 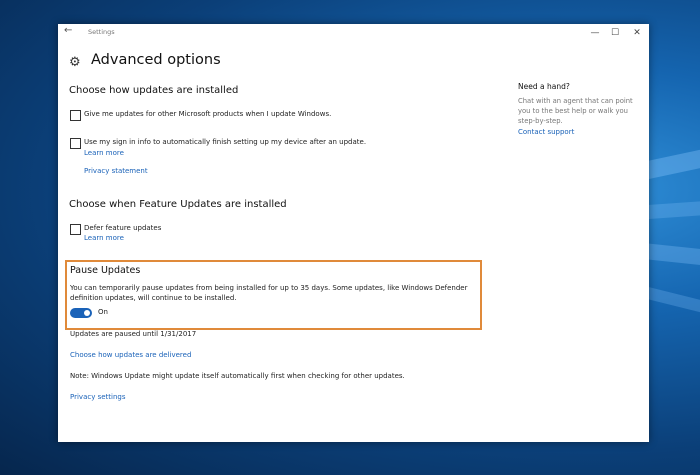 What do you see at coordinates (130, 355) in the screenshot?
I see `delivery-options-link: Choose how updates are delivered` at bounding box center [130, 355].